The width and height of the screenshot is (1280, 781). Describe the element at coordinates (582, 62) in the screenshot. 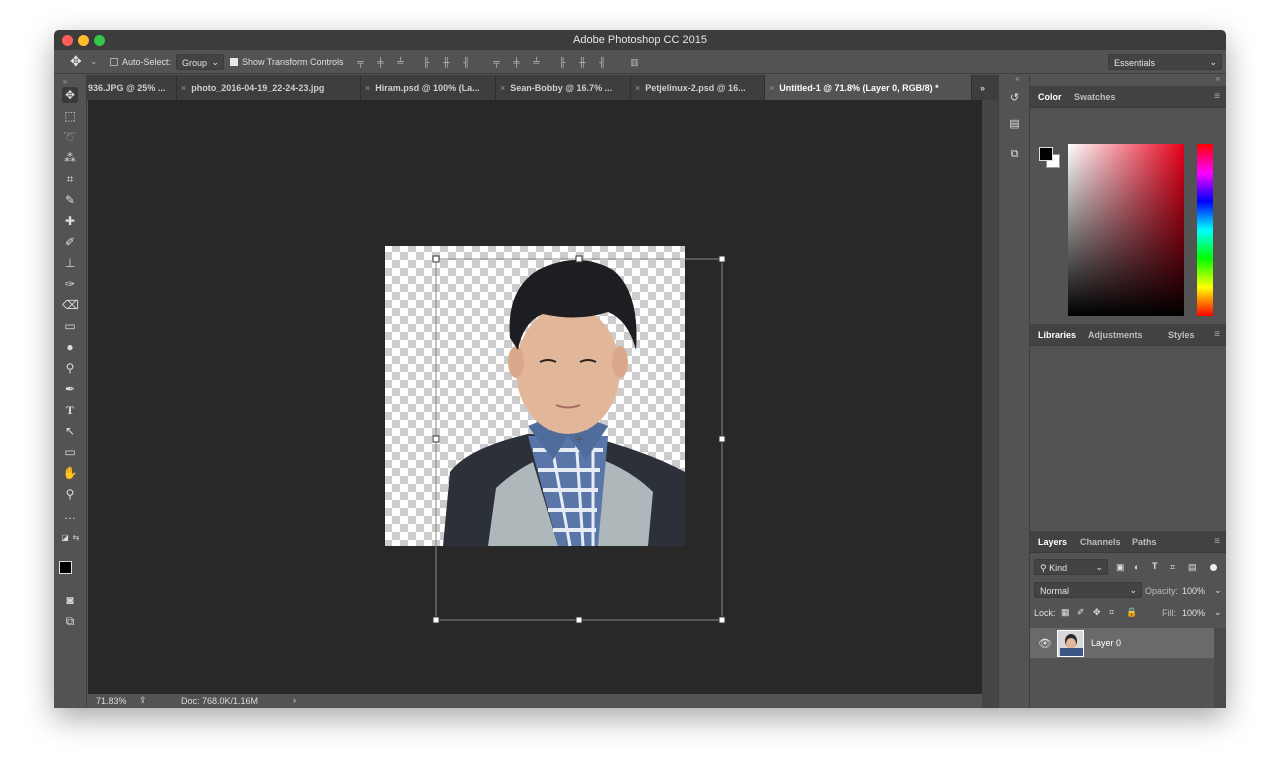

I see `distribute-hcenter-icon: ╫` at that location.